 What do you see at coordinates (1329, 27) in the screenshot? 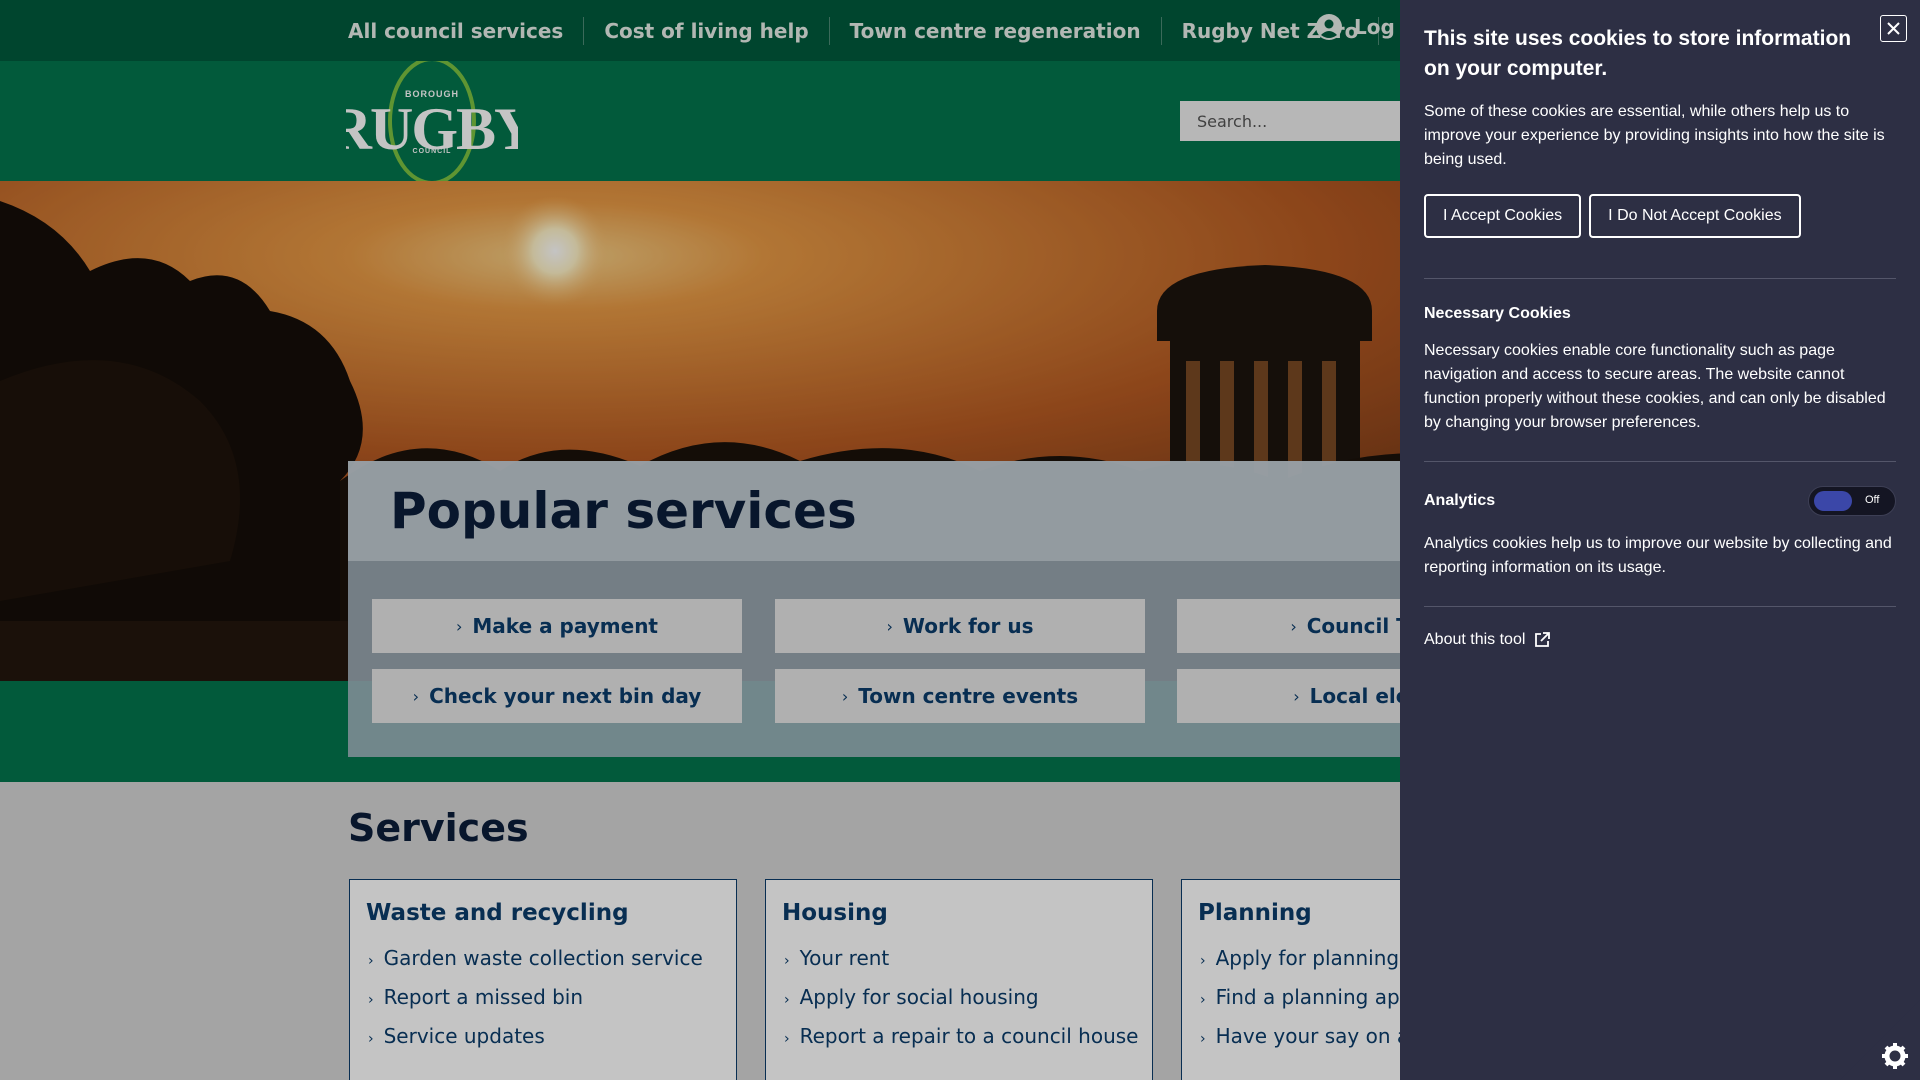
I see `user-icon` at bounding box center [1329, 27].